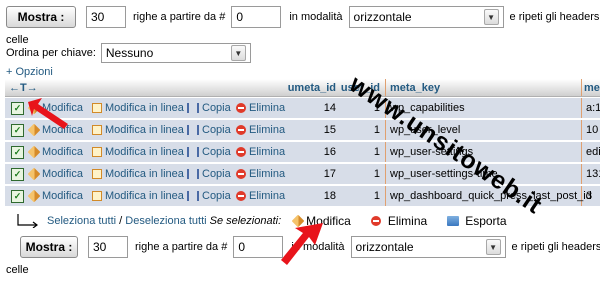  I want to click on cells-label: celle, so click(17, 270).